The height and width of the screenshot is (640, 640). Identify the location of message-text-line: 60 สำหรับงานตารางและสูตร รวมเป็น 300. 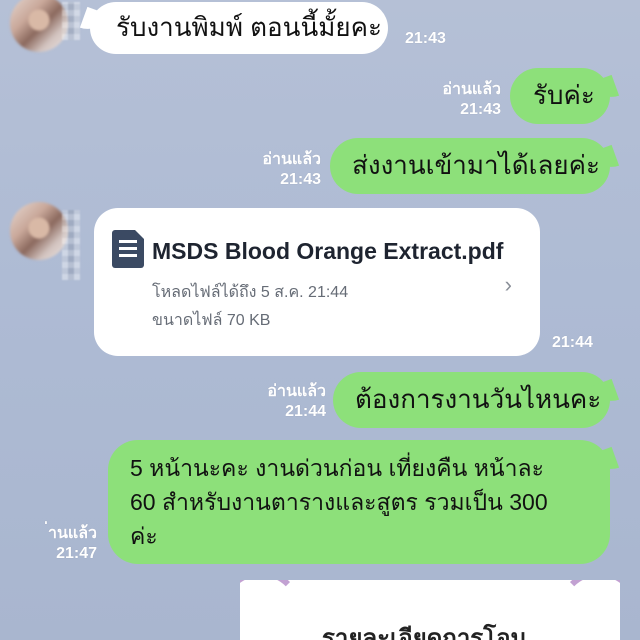
(339, 501).